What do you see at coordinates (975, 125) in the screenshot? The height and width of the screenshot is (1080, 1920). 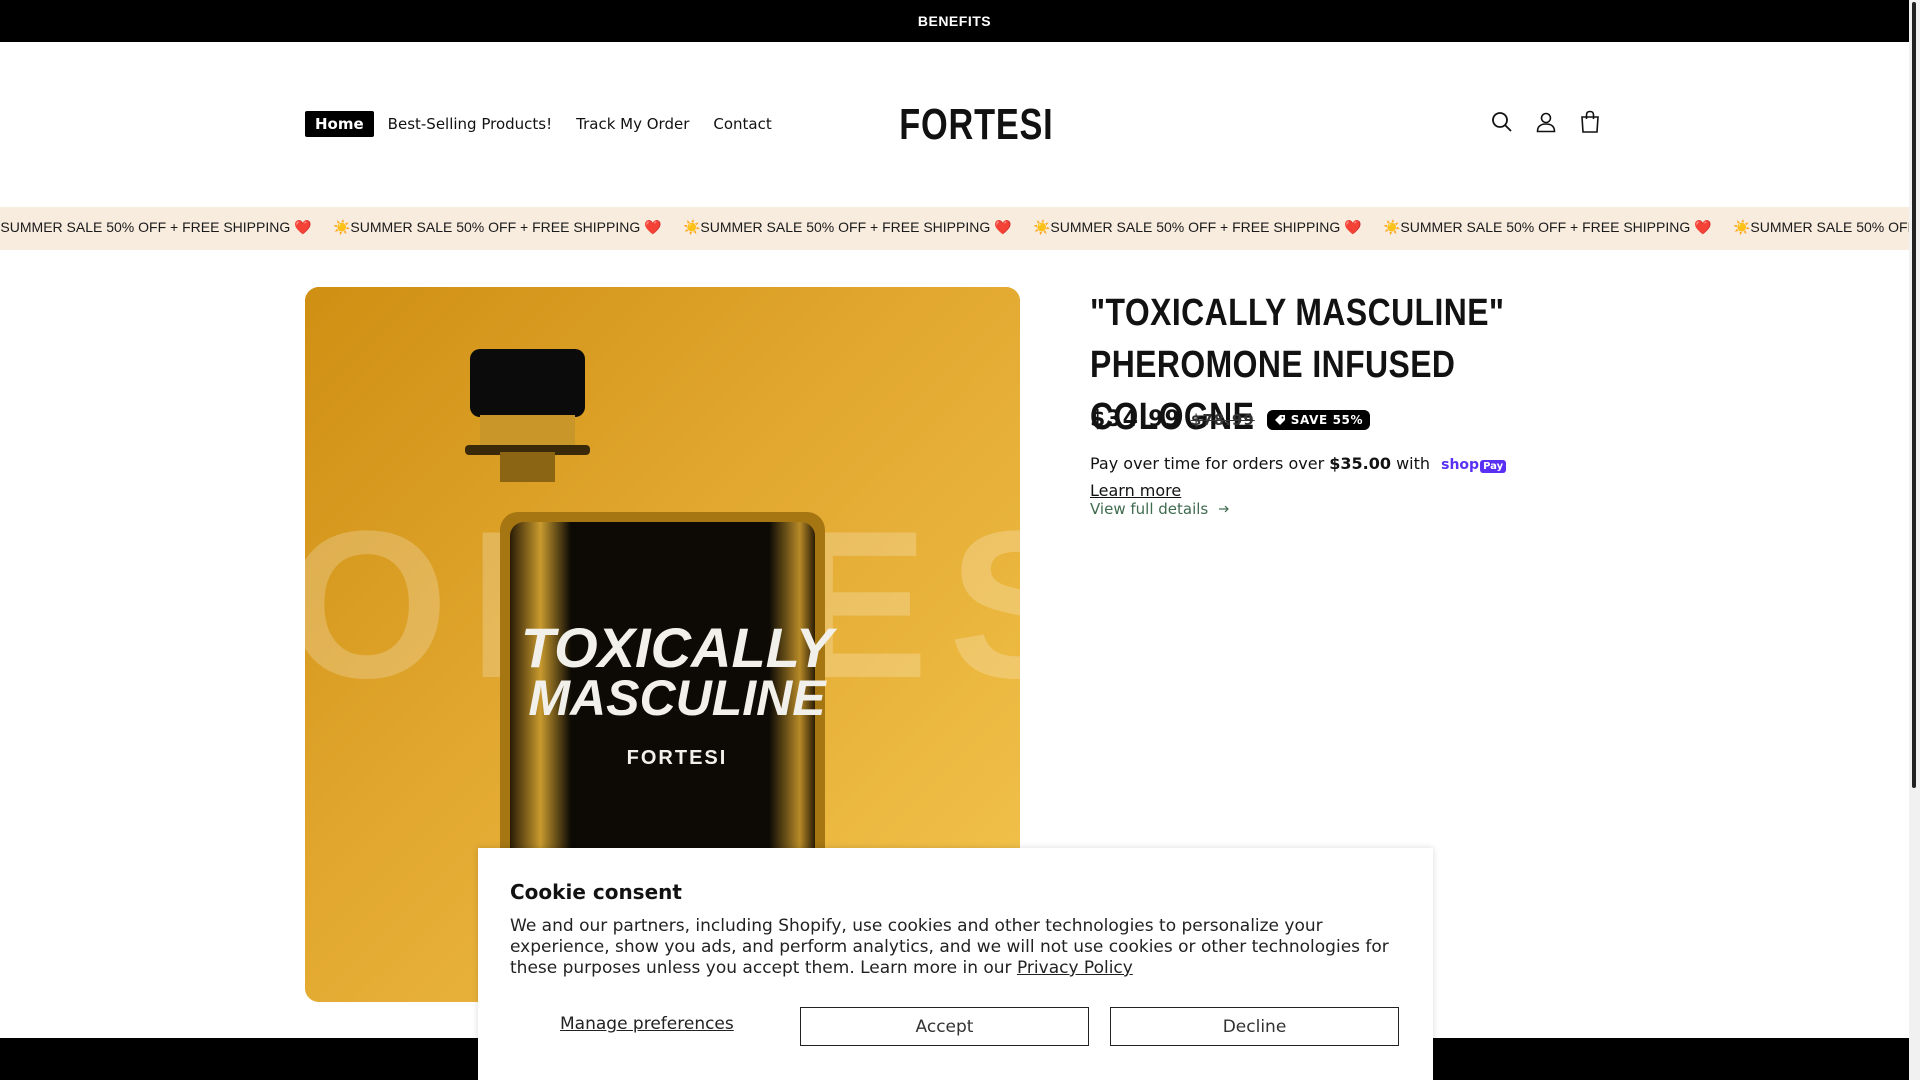 I see `site-logo: FORTESI` at bounding box center [975, 125].